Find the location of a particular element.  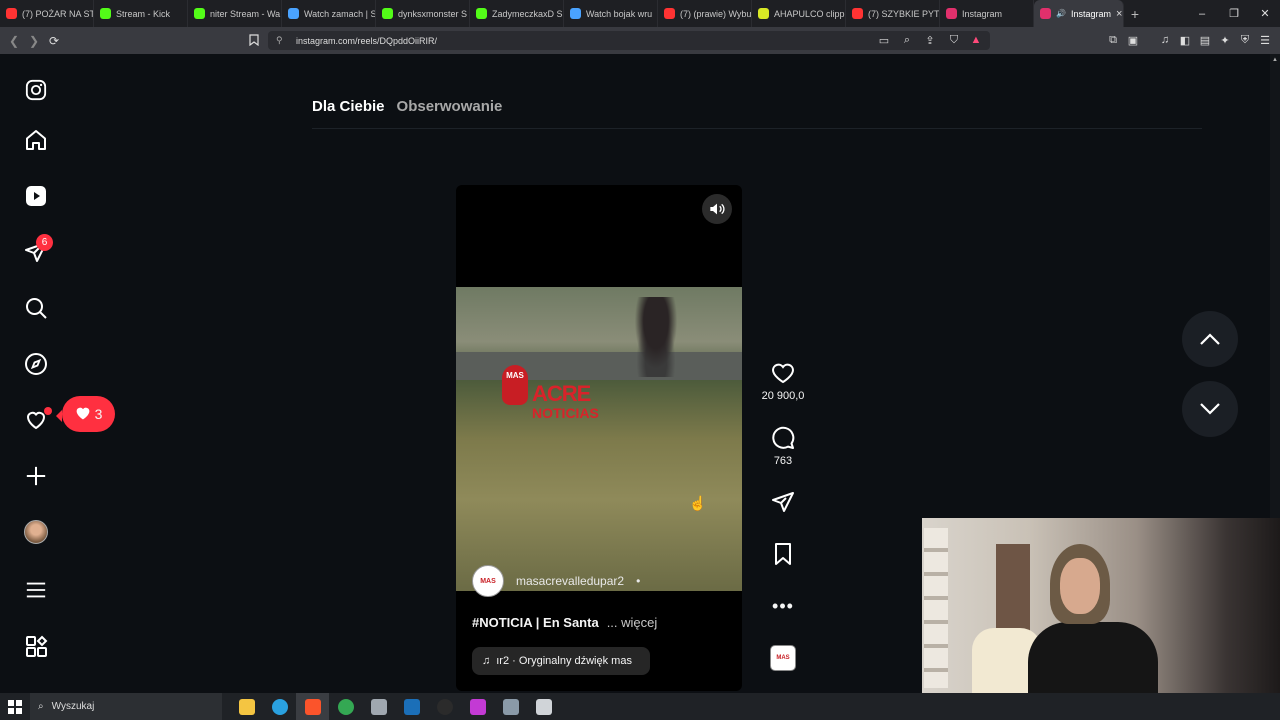

forward-button: ❯ is located at coordinates (34, 41).